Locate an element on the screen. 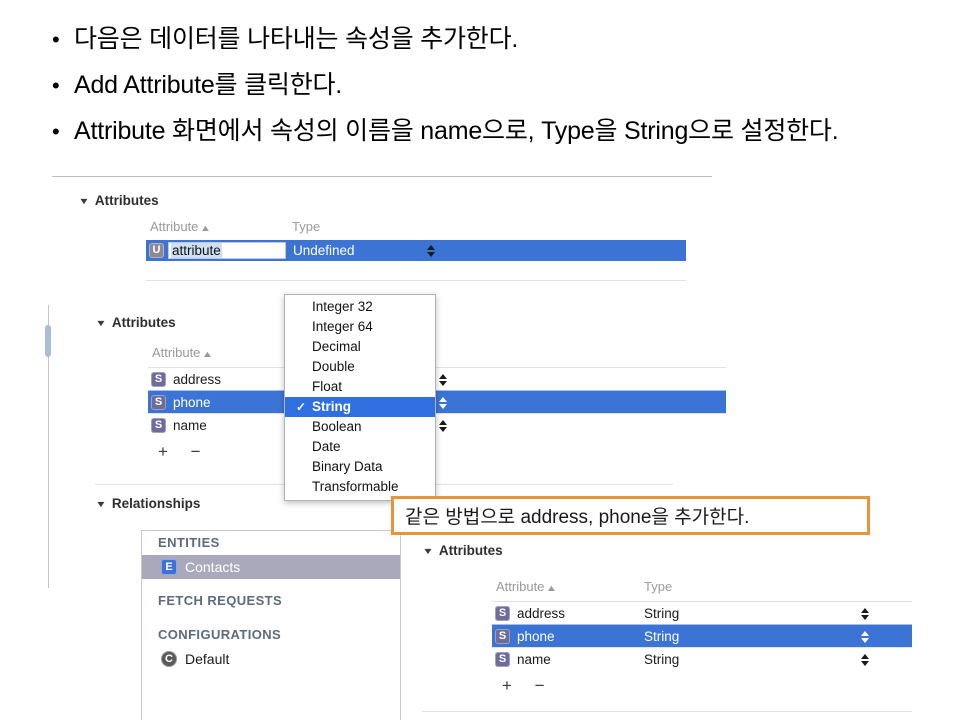 The height and width of the screenshot is (720, 960). attribute-name-input: attribute is located at coordinates (227, 250).